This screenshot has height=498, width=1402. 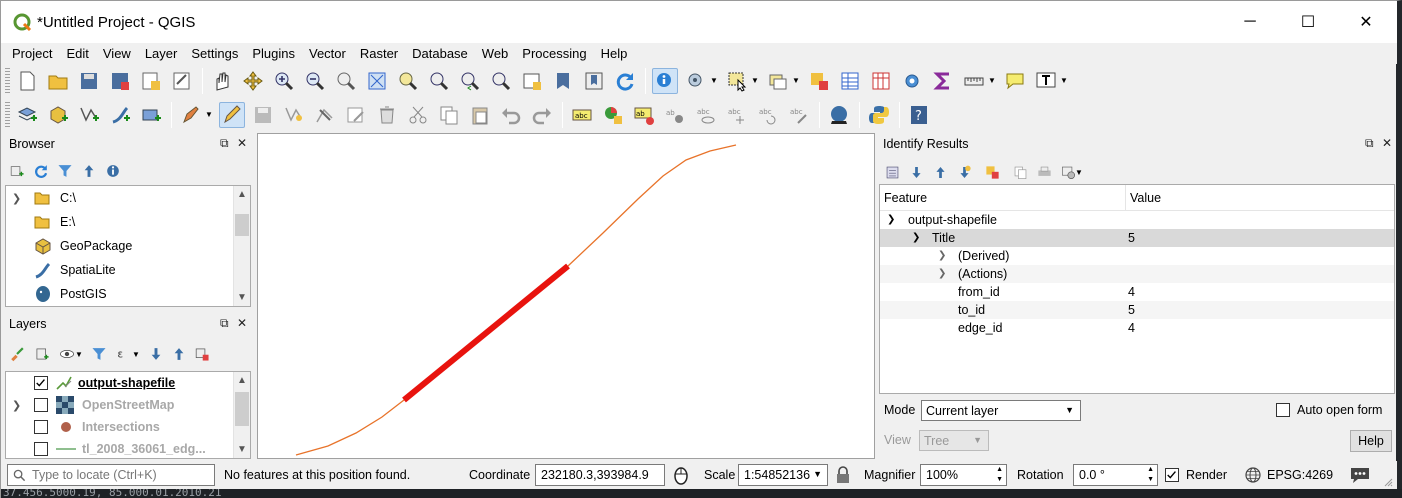 What do you see at coordinates (387, 115) in the screenshot?
I see `delete-selected-icon` at bounding box center [387, 115].